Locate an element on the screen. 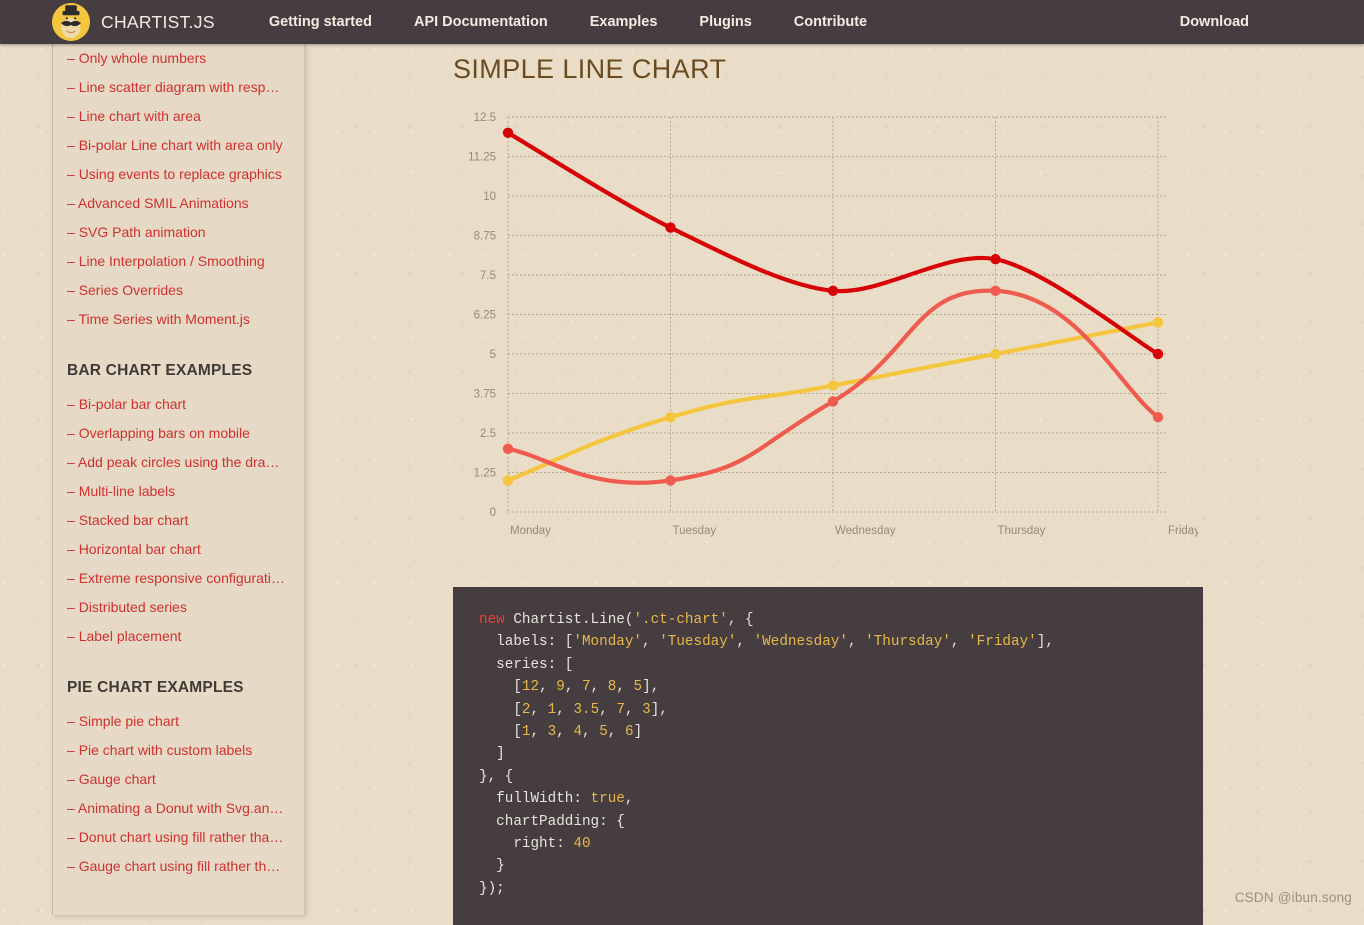  sidebar-item-label: Distributed series is located at coordinates (132, 607).